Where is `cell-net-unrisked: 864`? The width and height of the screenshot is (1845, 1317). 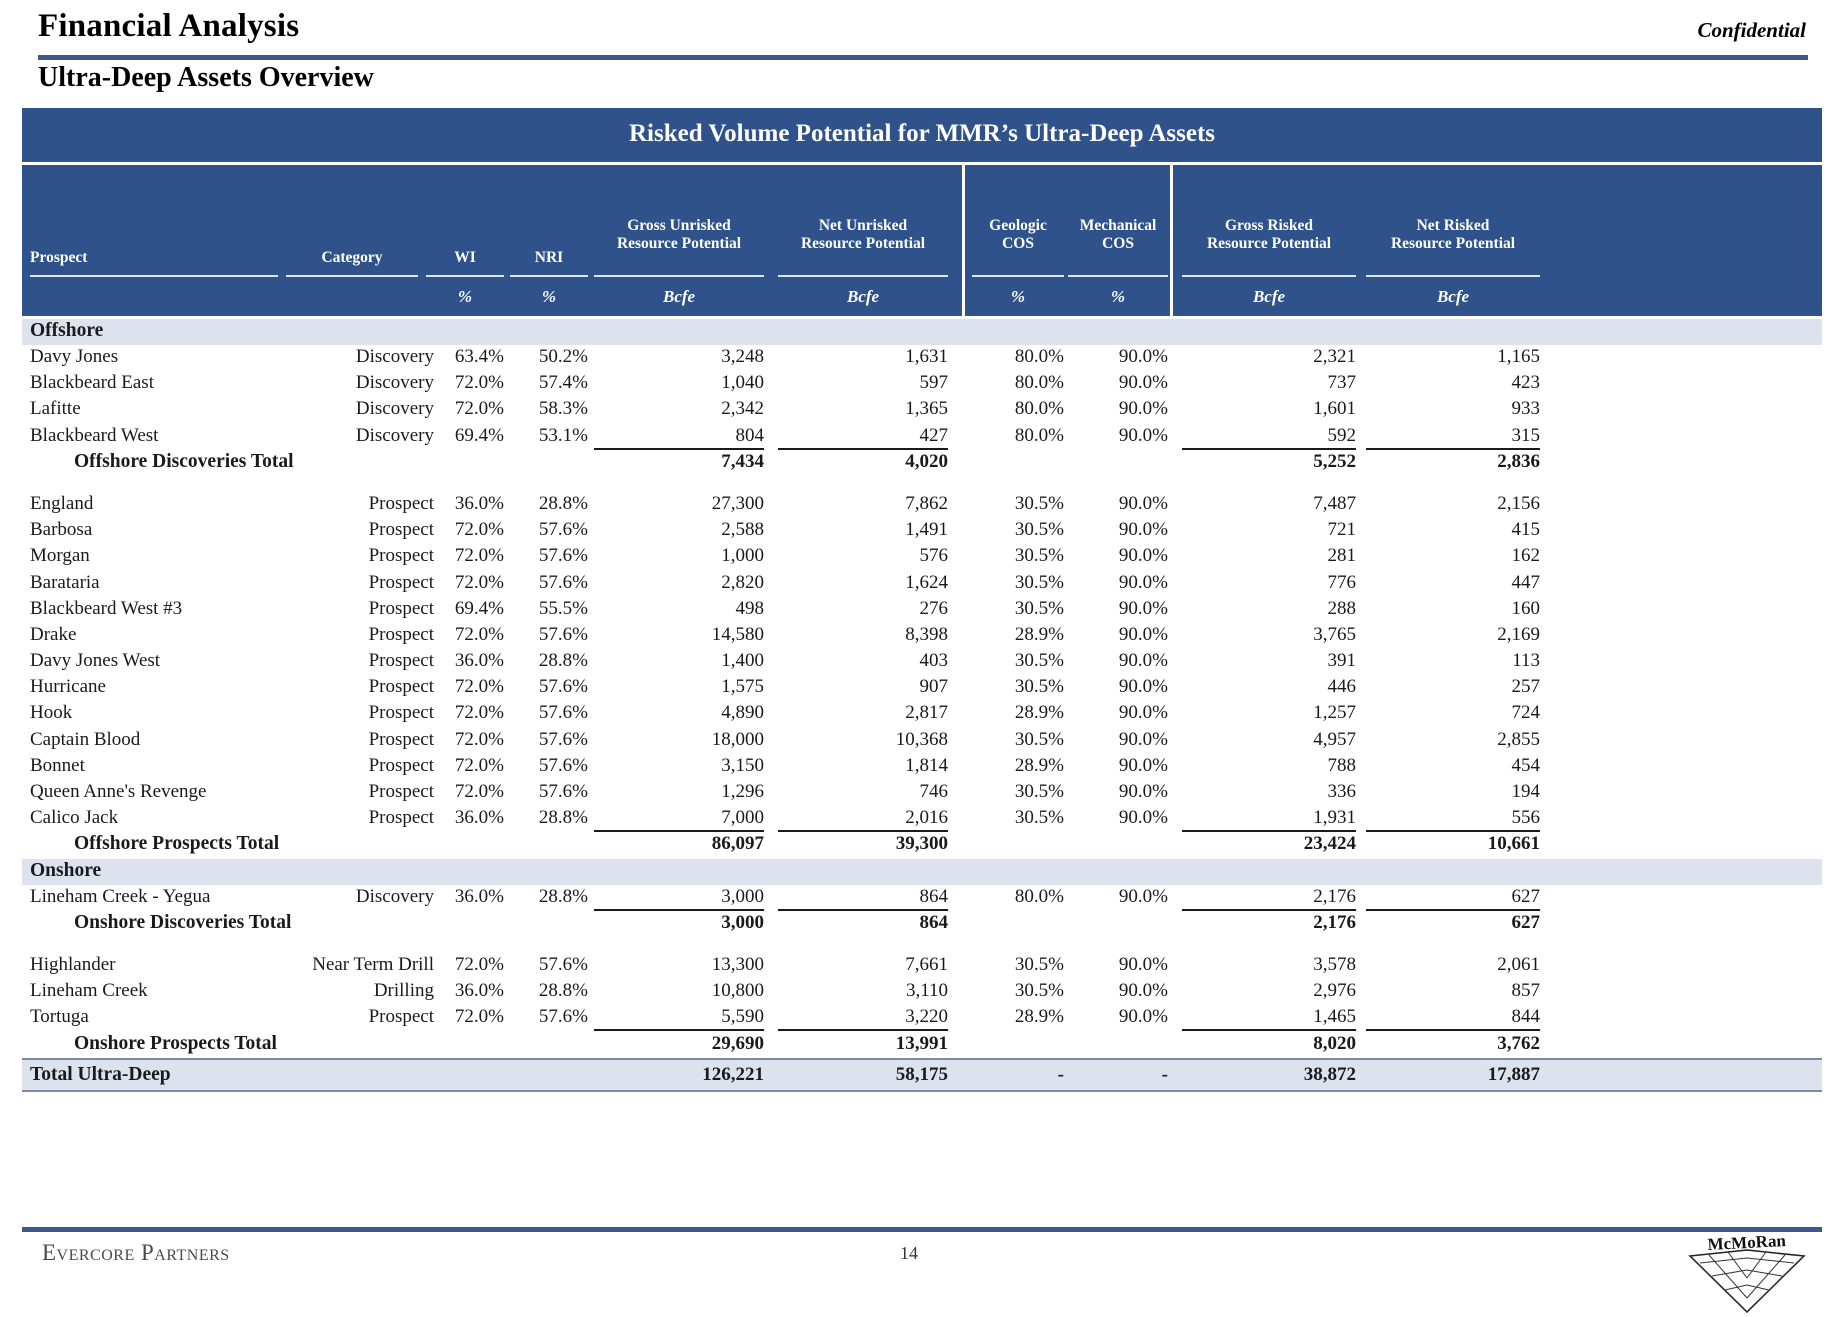 cell-net-unrisked: 864 is located at coordinates (934, 896).